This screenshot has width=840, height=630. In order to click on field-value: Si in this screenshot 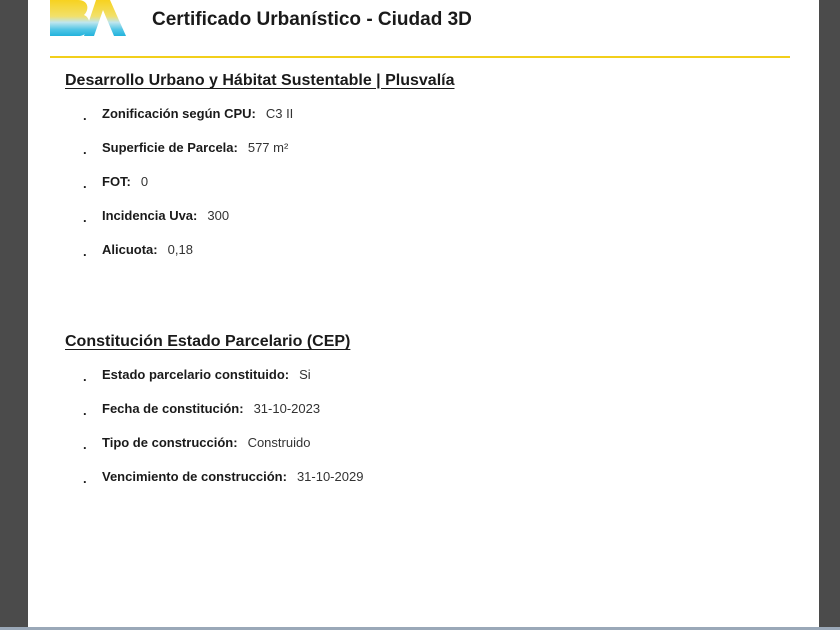, I will do `click(305, 374)`.